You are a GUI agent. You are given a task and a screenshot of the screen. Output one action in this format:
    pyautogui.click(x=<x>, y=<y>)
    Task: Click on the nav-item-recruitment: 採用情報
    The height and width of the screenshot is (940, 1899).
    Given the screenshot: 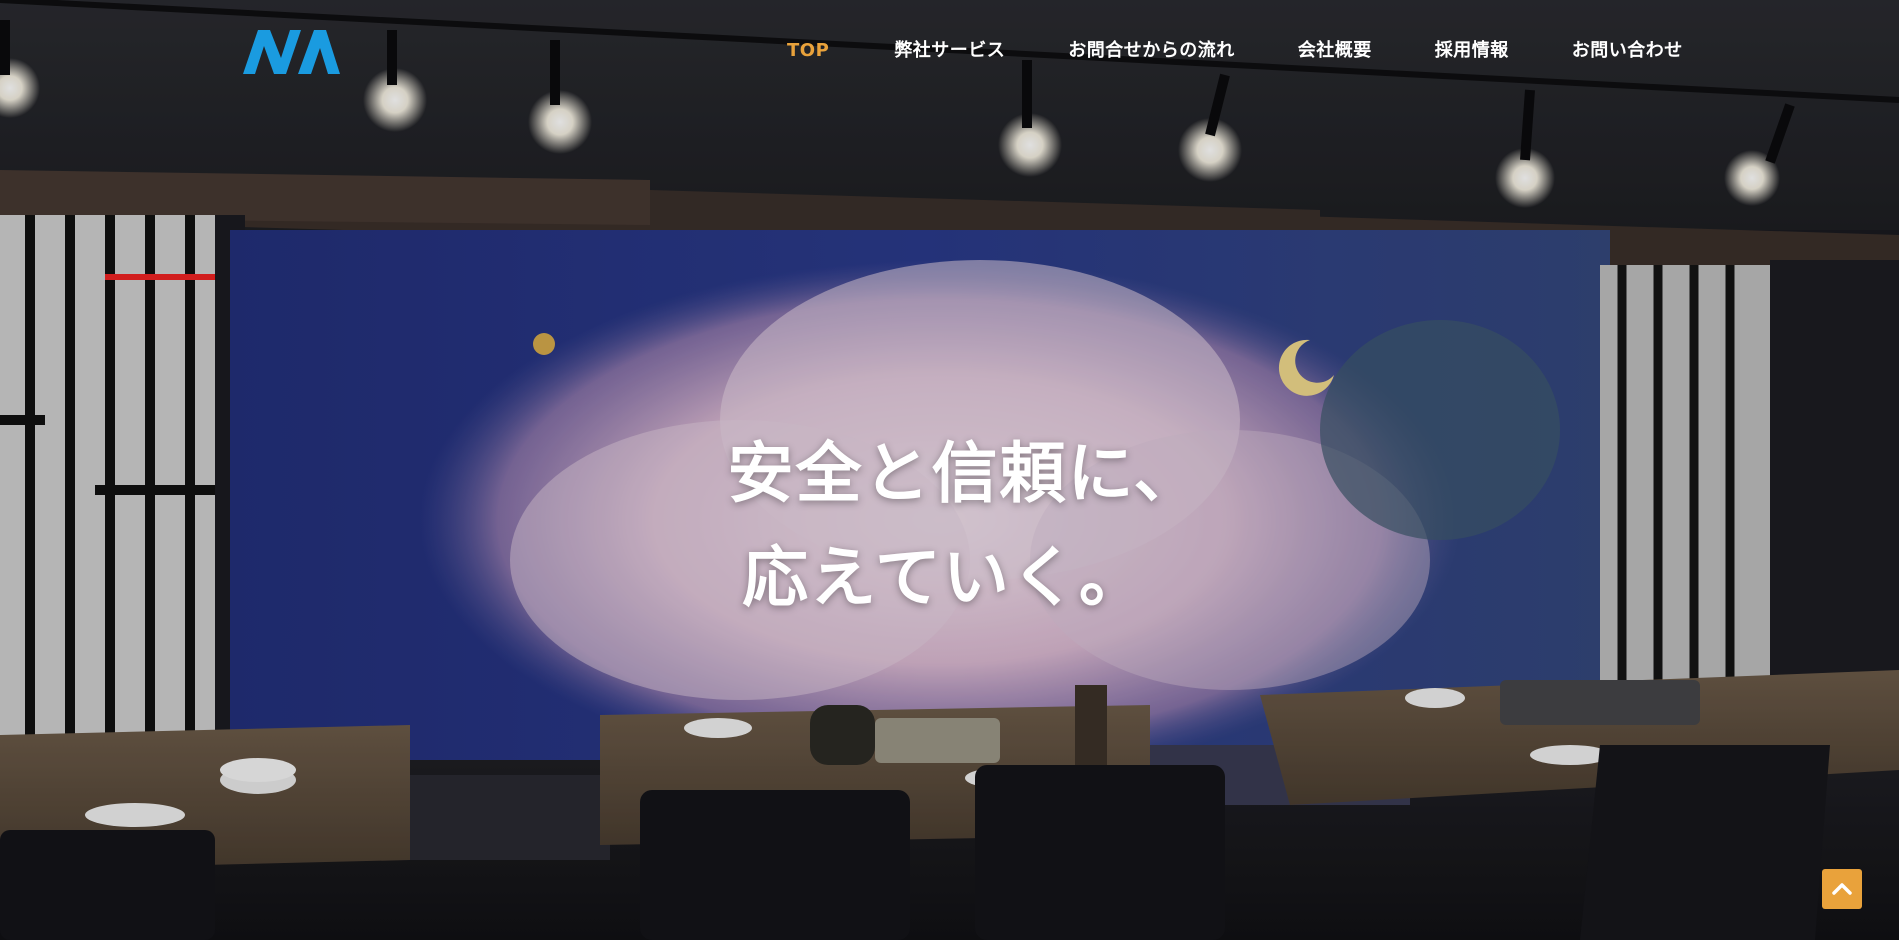 What is the action you would take?
    pyautogui.click(x=1472, y=51)
    